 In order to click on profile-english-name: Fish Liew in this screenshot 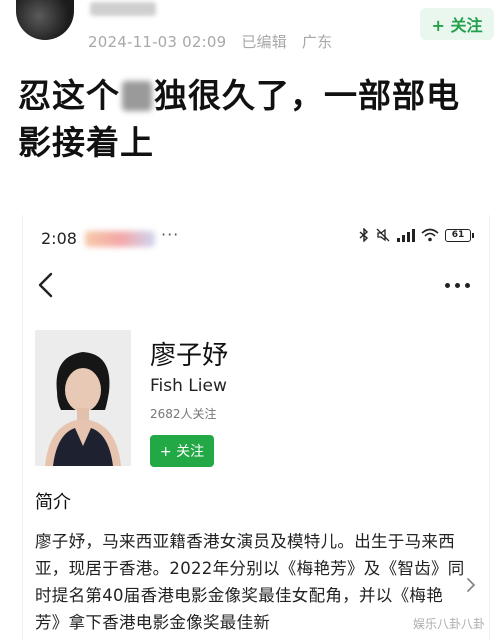, I will do `click(188, 386)`.